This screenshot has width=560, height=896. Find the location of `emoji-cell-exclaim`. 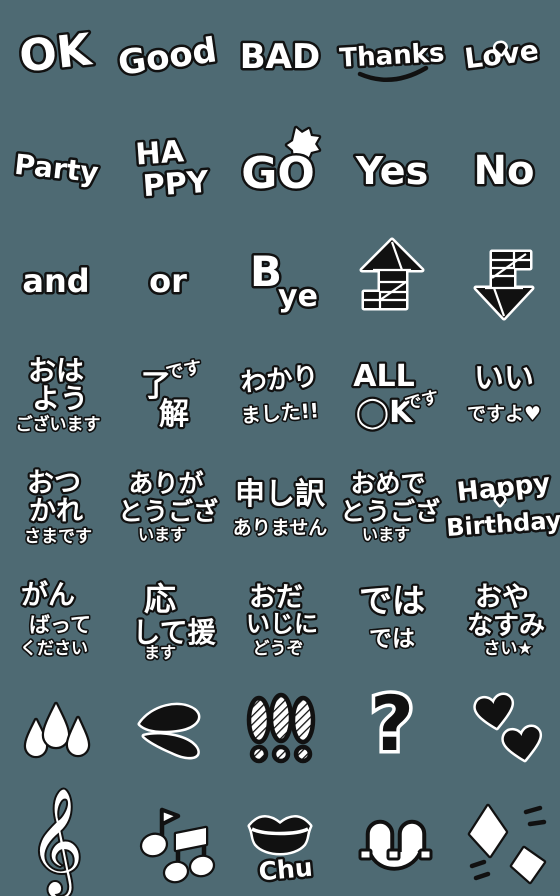

emoji-cell-exclaim is located at coordinates (280, 728).